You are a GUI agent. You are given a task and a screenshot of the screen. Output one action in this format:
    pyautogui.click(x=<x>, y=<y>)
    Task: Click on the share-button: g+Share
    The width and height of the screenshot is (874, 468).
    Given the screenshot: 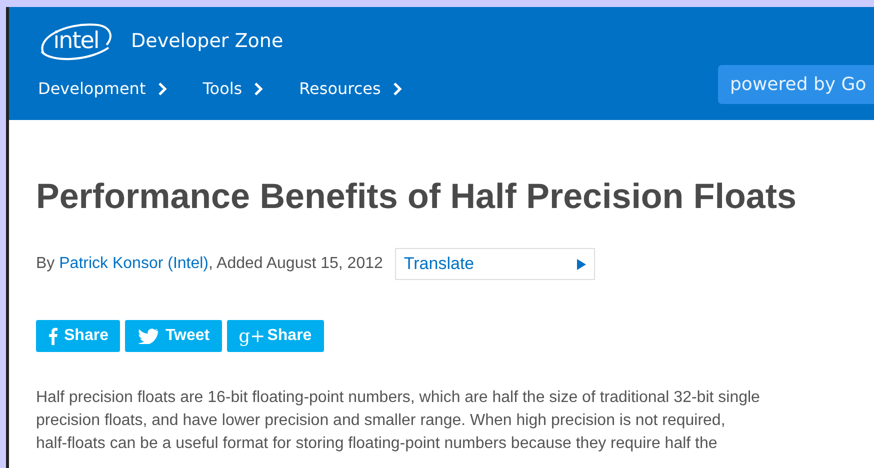 What is the action you would take?
    pyautogui.click(x=275, y=336)
    